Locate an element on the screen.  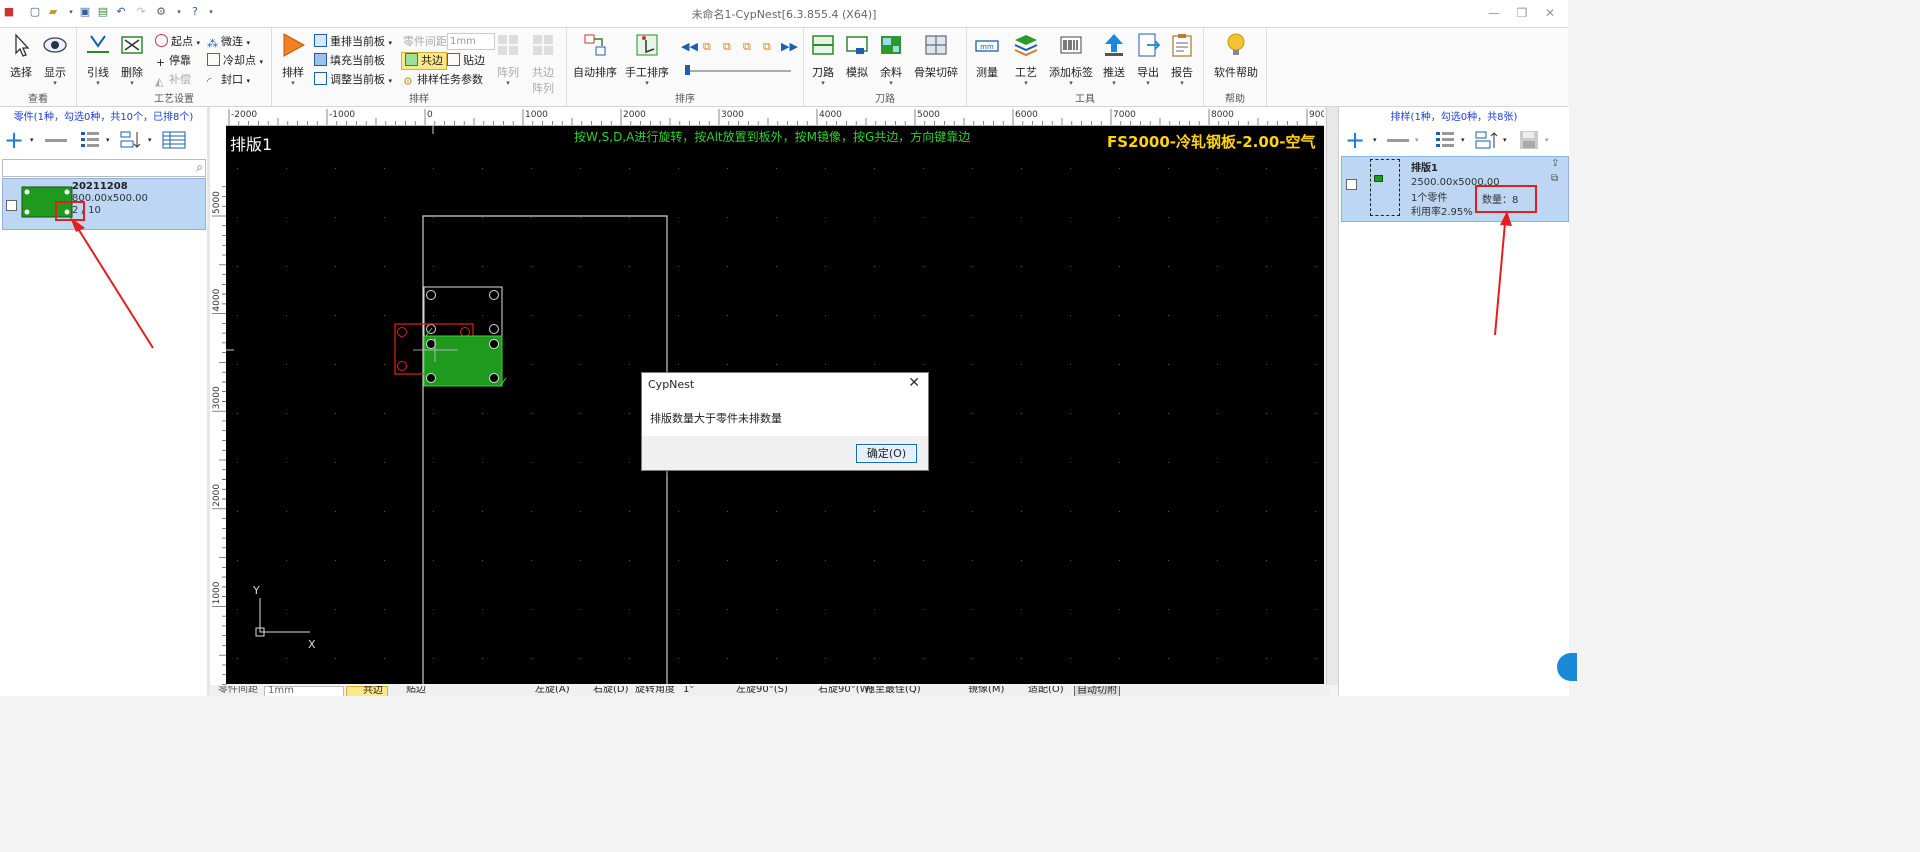
skeleton-cut-button: 骨架切碎 is located at coordinates (936, 56).